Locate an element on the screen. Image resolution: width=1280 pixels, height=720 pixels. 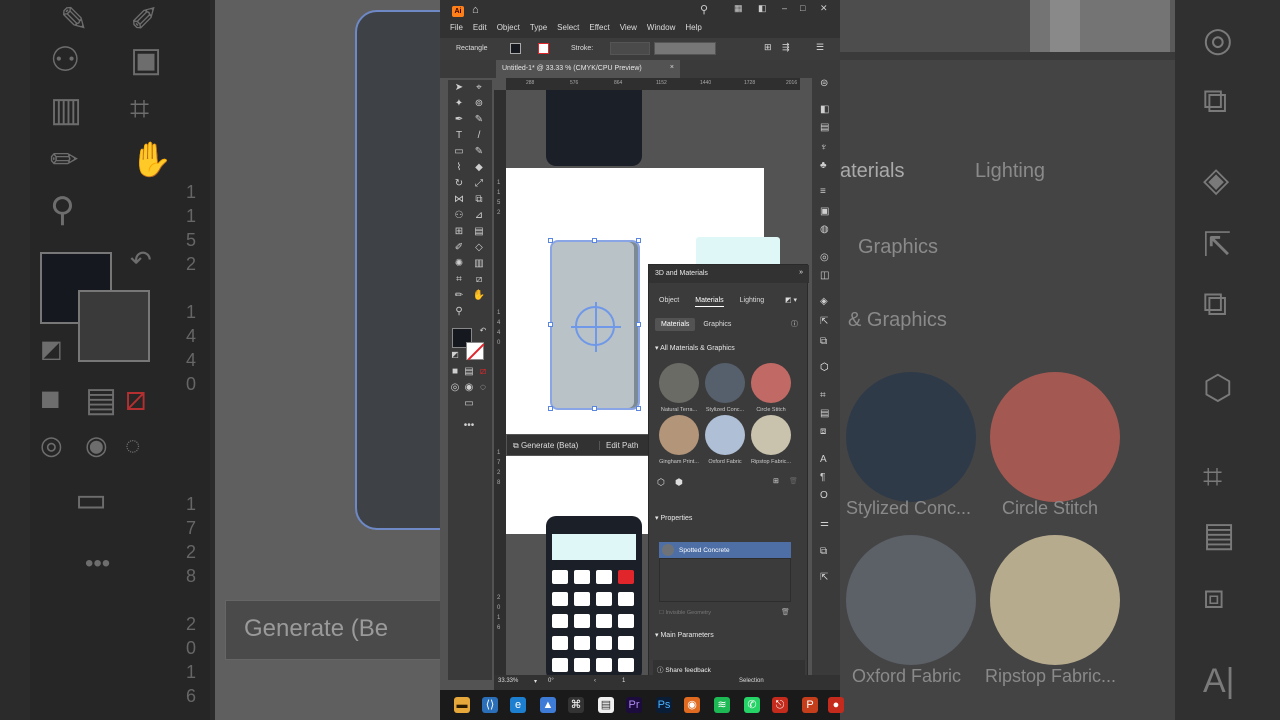
stroke-swatch is located at coordinates (543, 48).